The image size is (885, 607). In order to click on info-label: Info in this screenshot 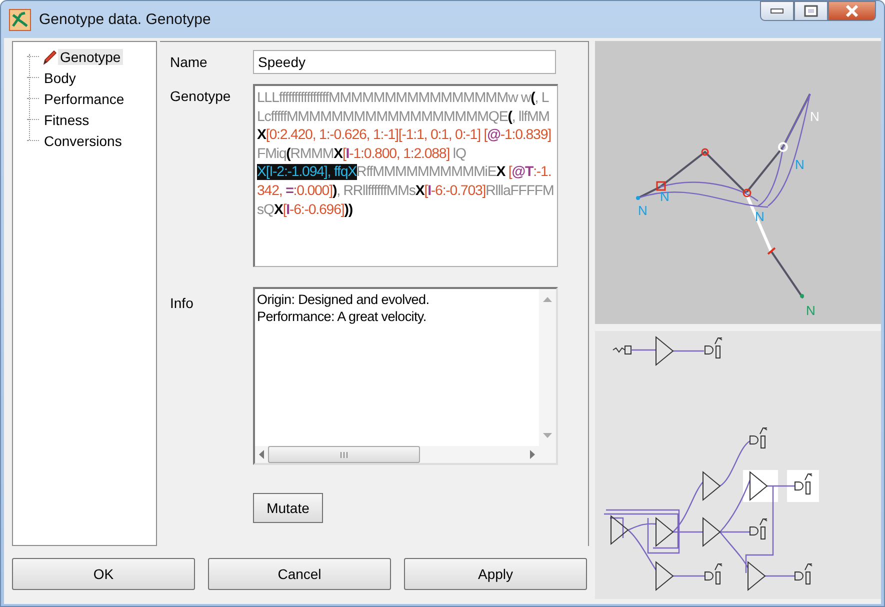, I will do `click(182, 303)`.